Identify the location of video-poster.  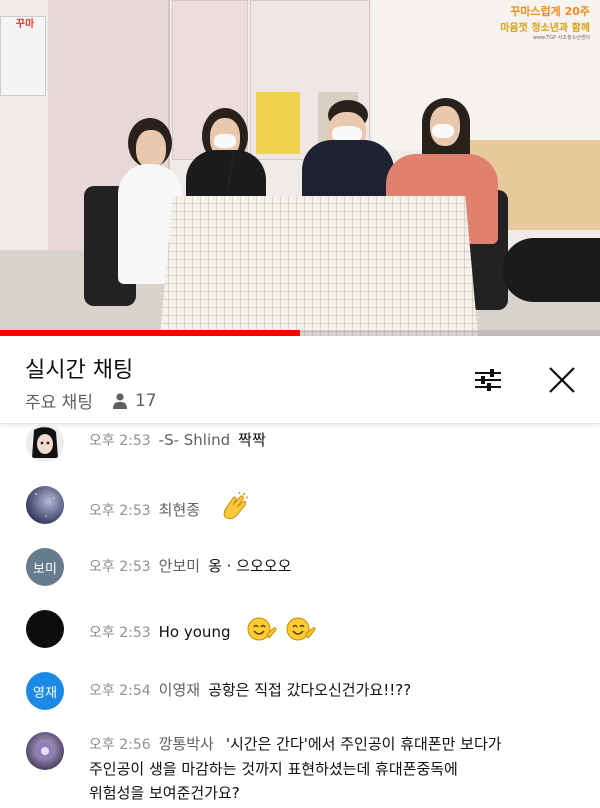
(278, 123).